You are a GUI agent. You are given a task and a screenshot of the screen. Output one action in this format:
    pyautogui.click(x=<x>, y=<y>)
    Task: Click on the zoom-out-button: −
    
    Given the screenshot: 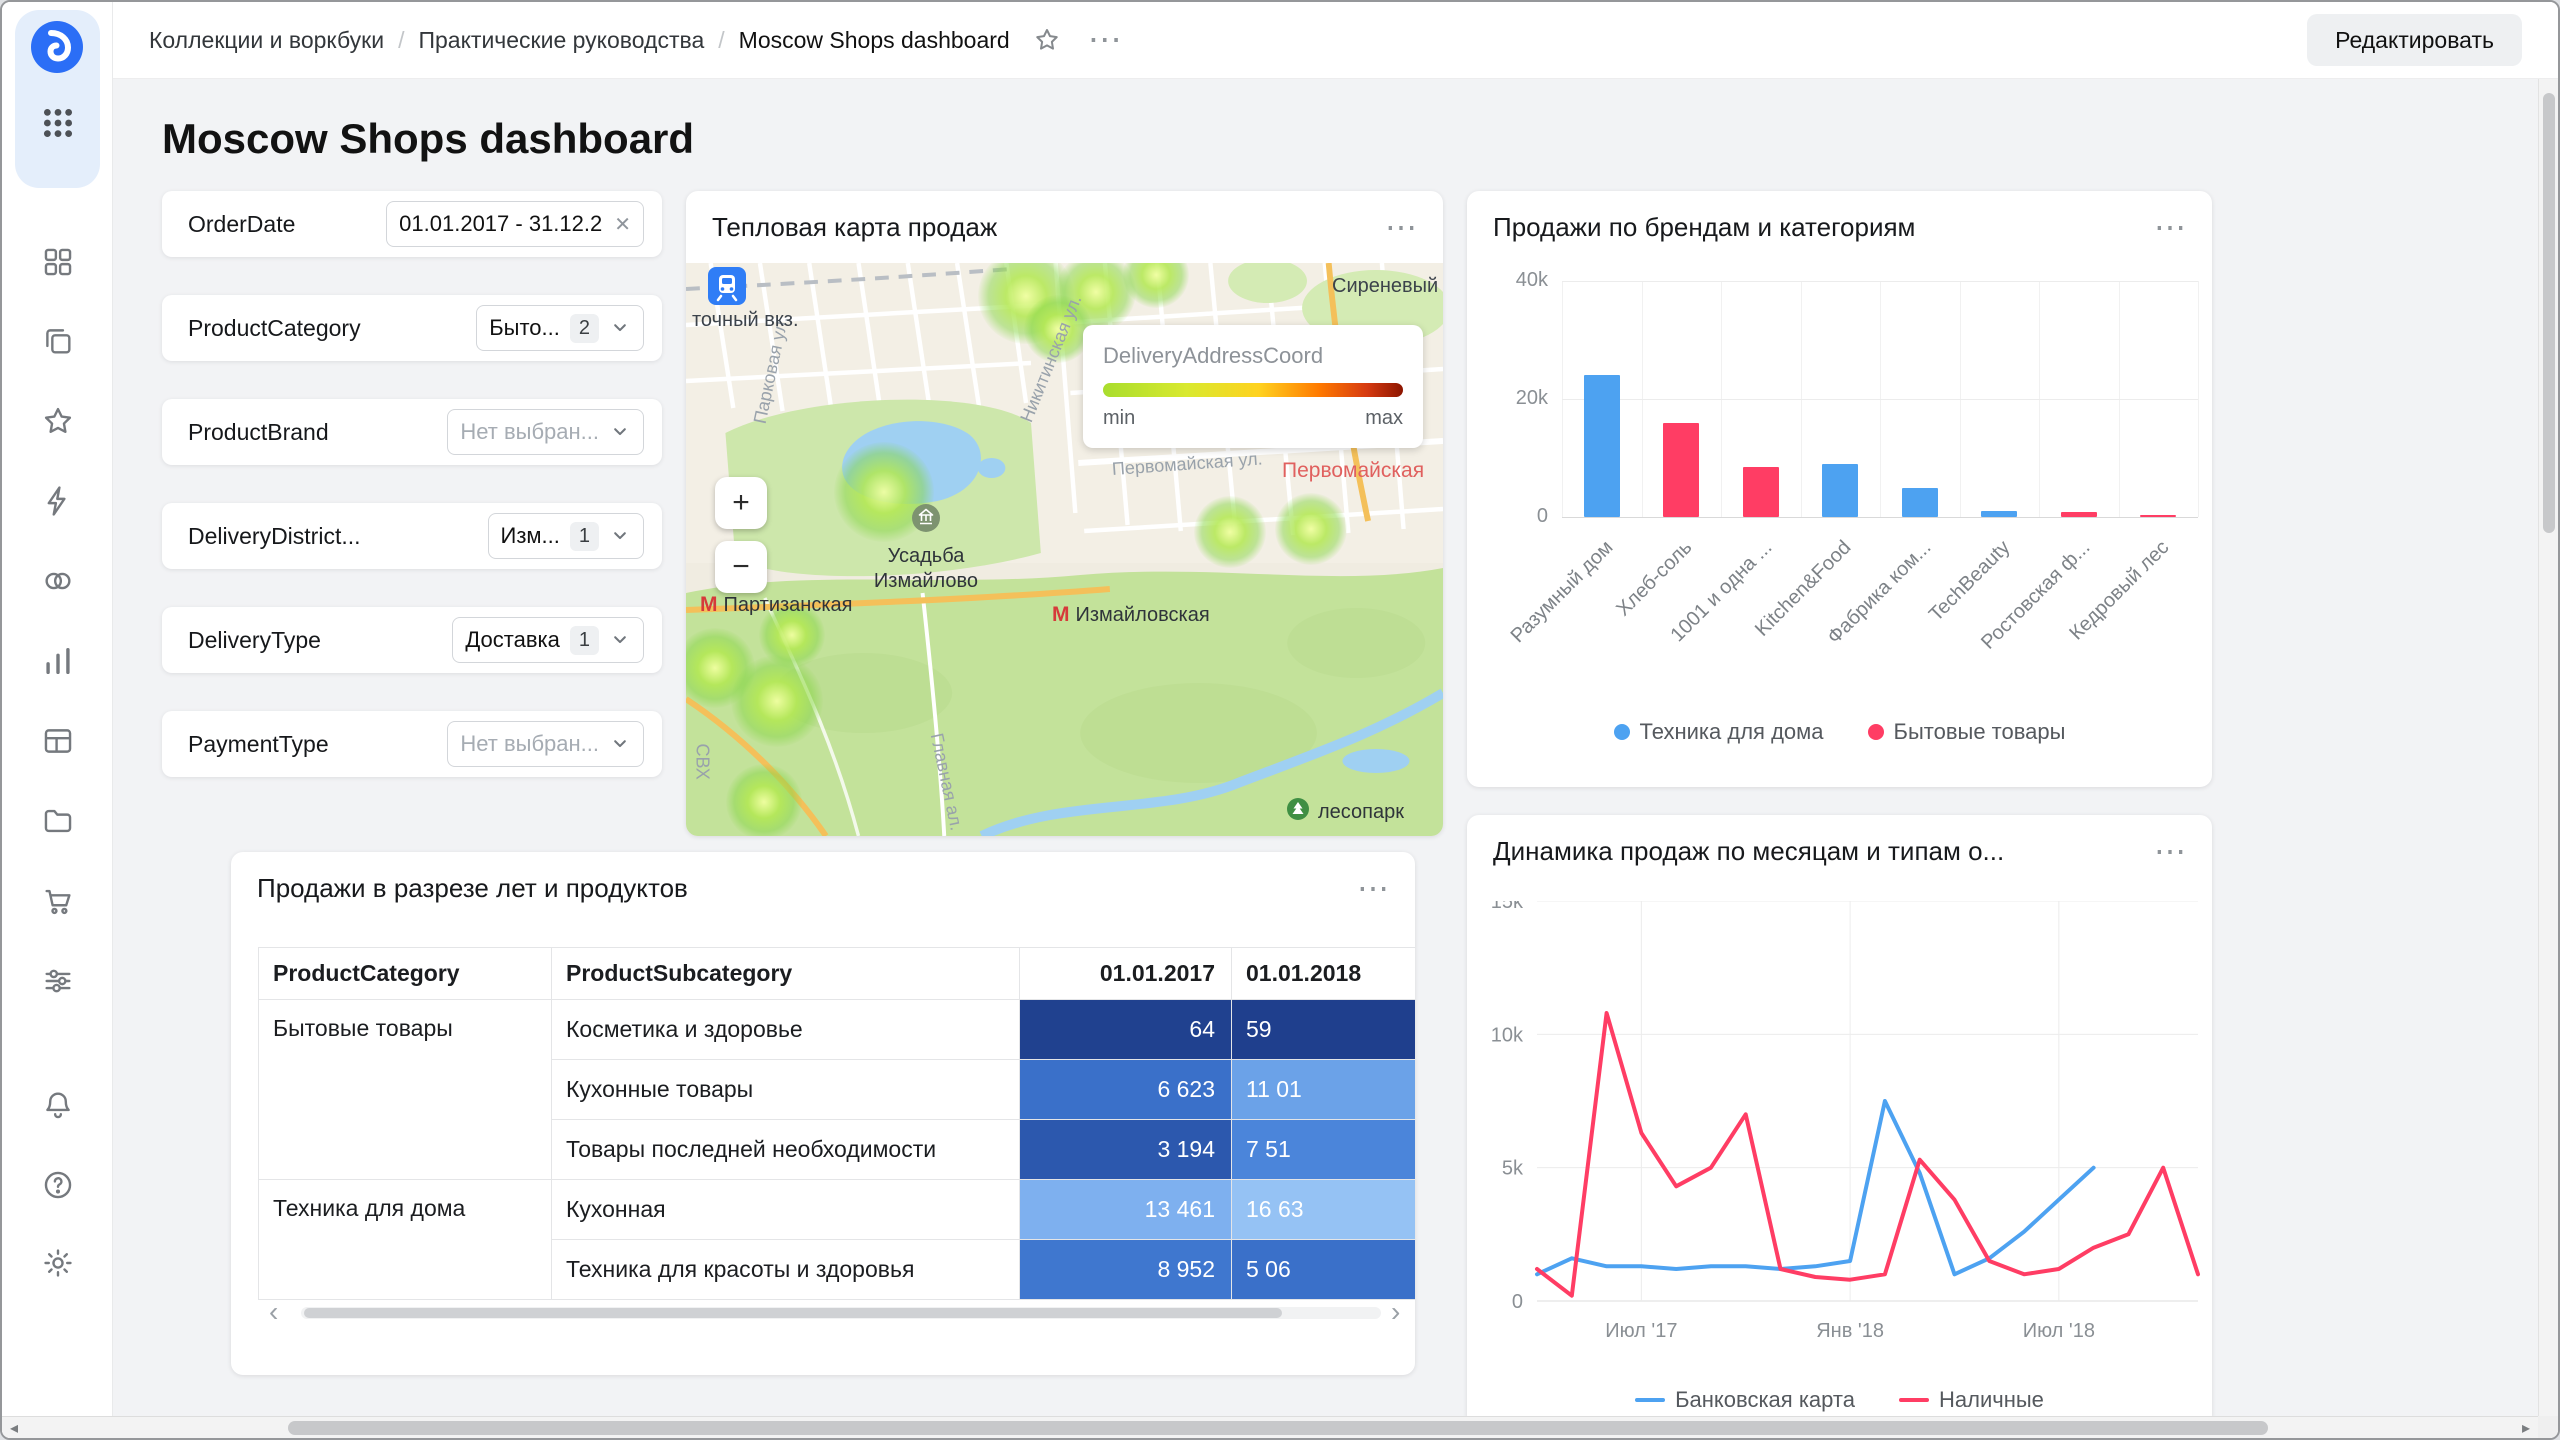 What is the action you would take?
    pyautogui.click(x=741, y=567)
    